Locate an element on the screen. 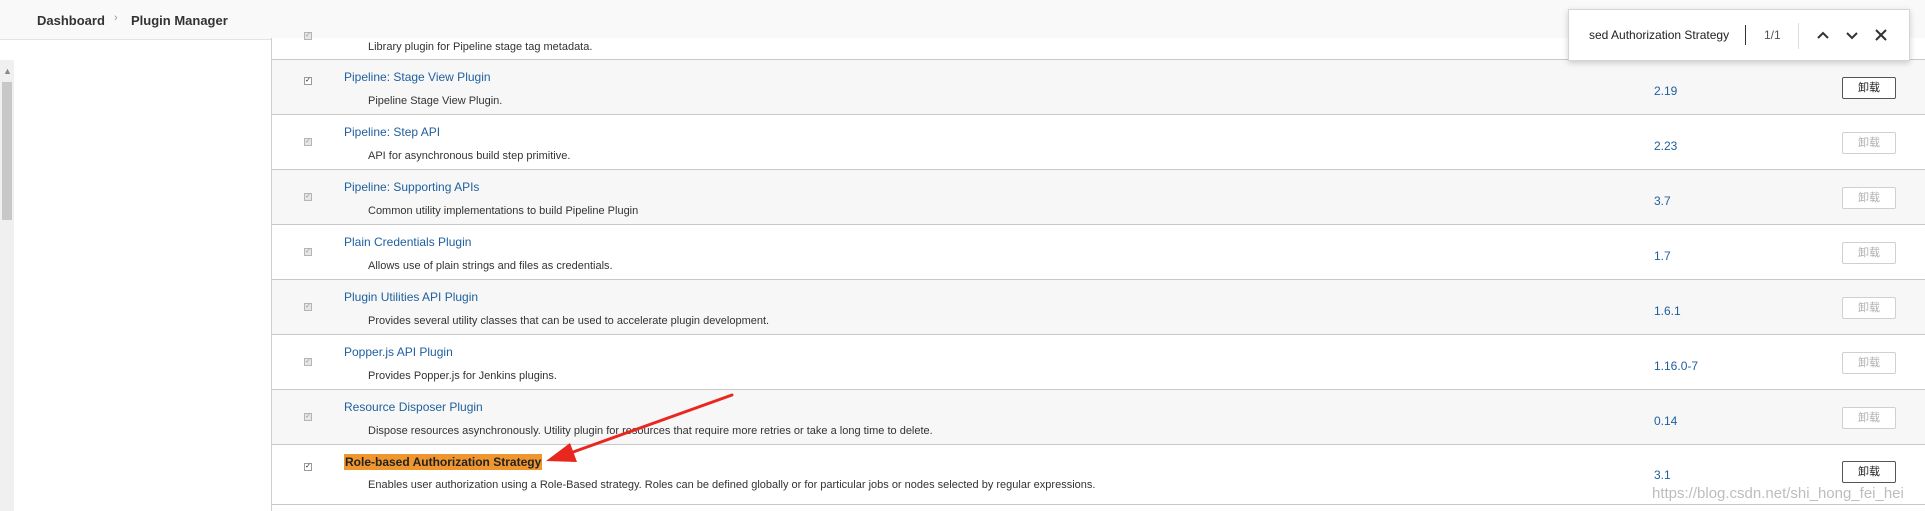 The height and width of the screenshot is (511, 1925). plugin-name-link: Plugin Utilities API Plugin is located at coordinates (411, 297).